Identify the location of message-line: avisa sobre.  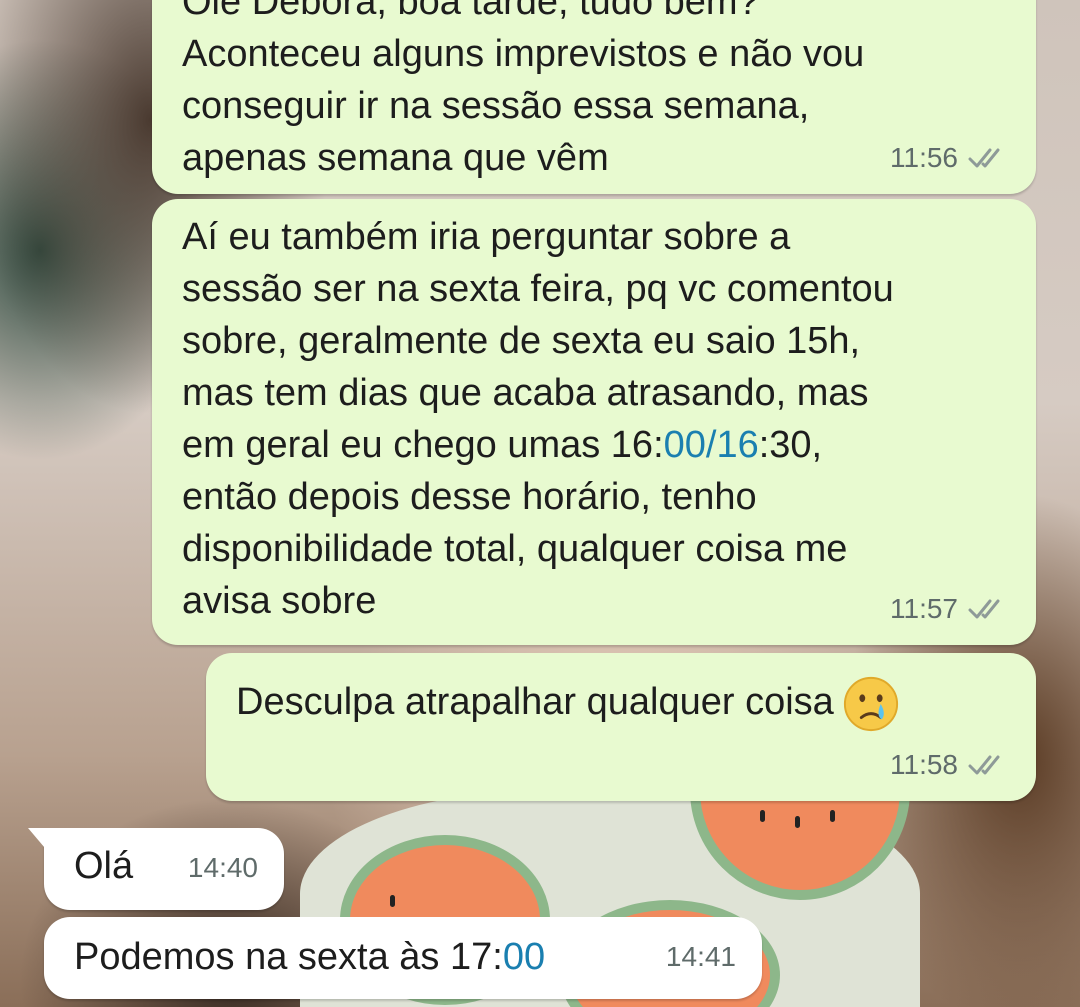
(279, 601).